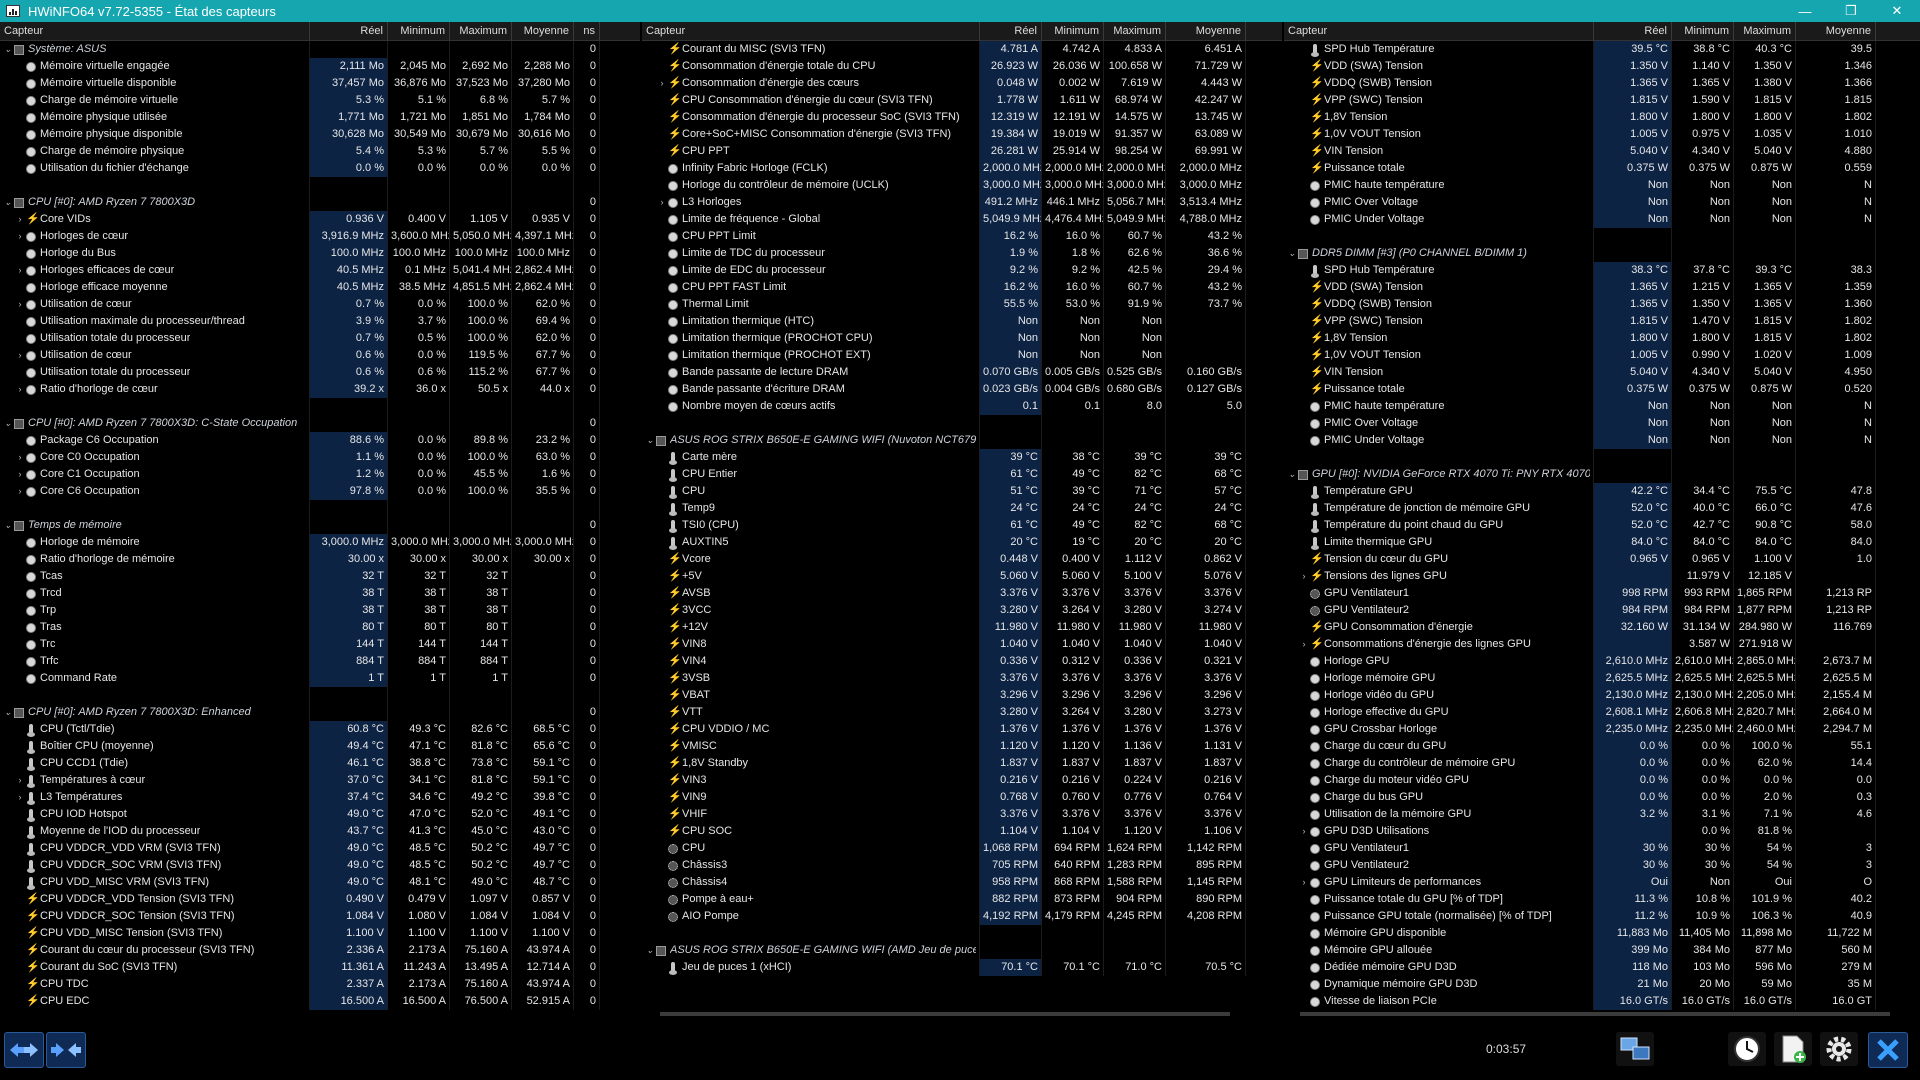  Describe the element at coordinates (1635, 1049) in the screenshot. I see `network-button` at that location.